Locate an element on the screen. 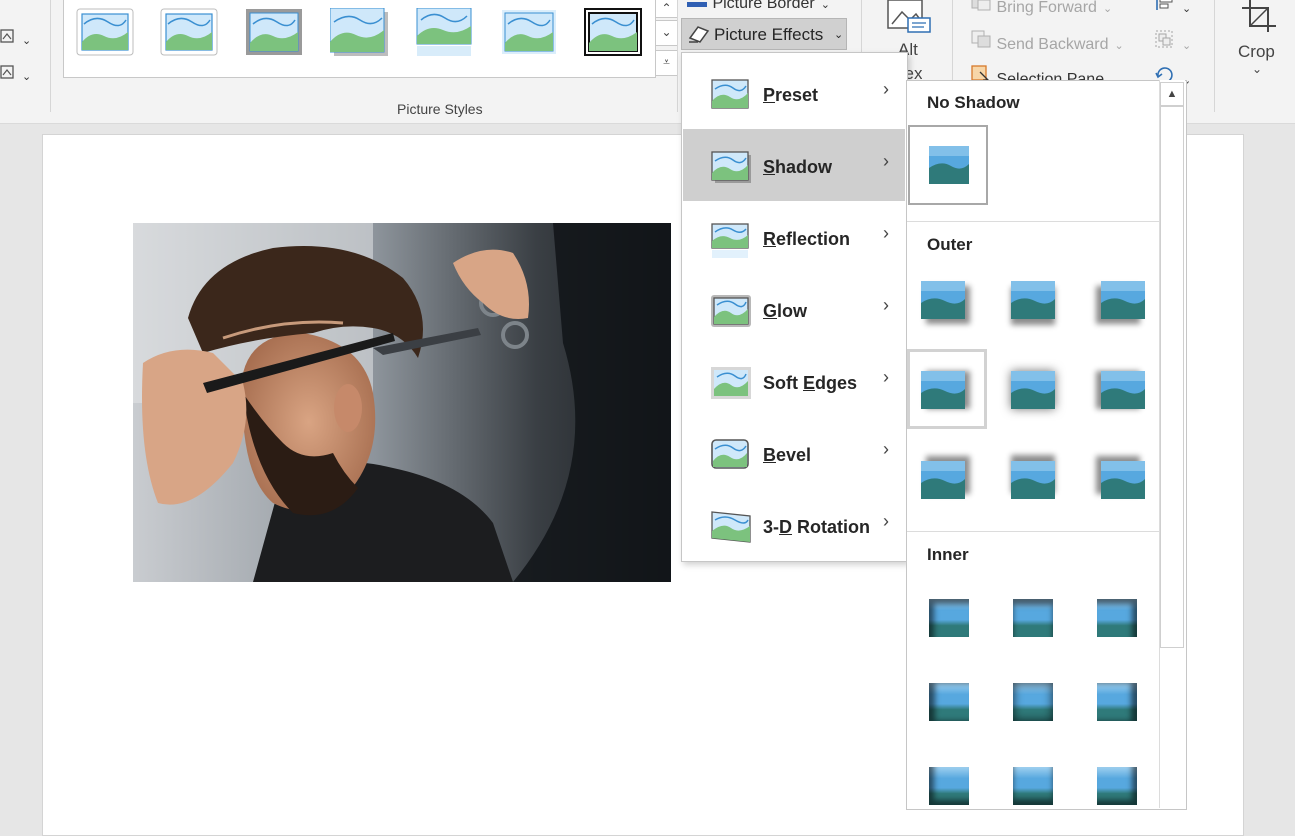 Image resolution: width=1295 pixels, height=836 pixels. position-icon is located at coordinates (7, 36).